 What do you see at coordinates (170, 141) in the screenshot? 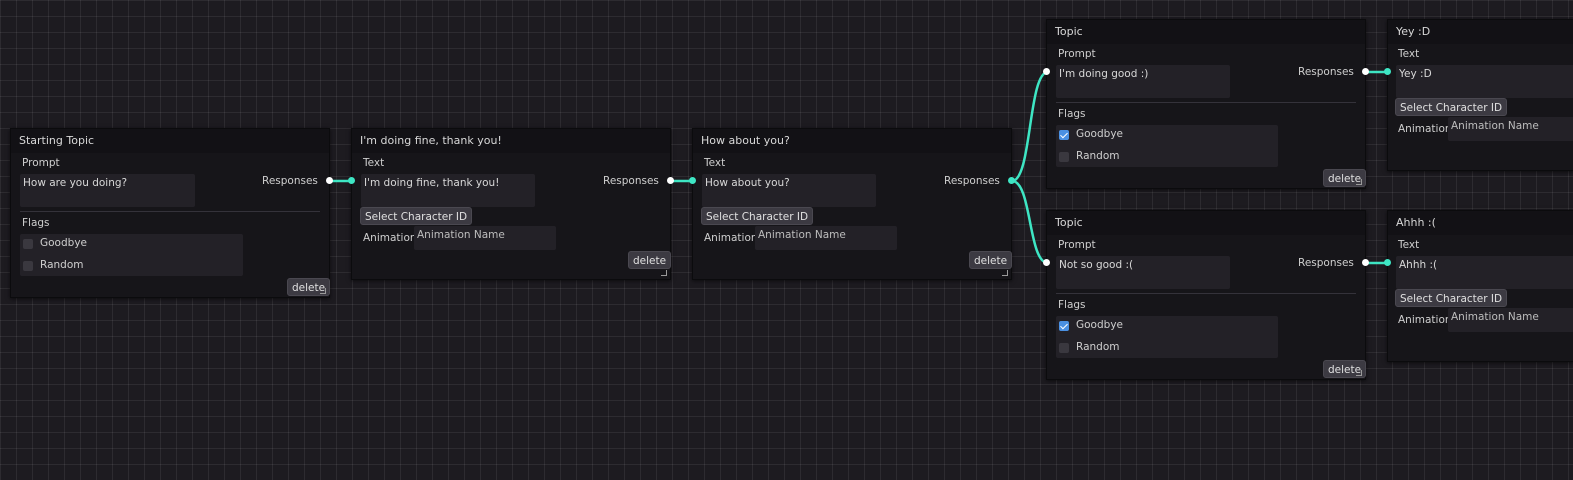
I see `node-title: Starting Topic` at bounding box center [170, 141].